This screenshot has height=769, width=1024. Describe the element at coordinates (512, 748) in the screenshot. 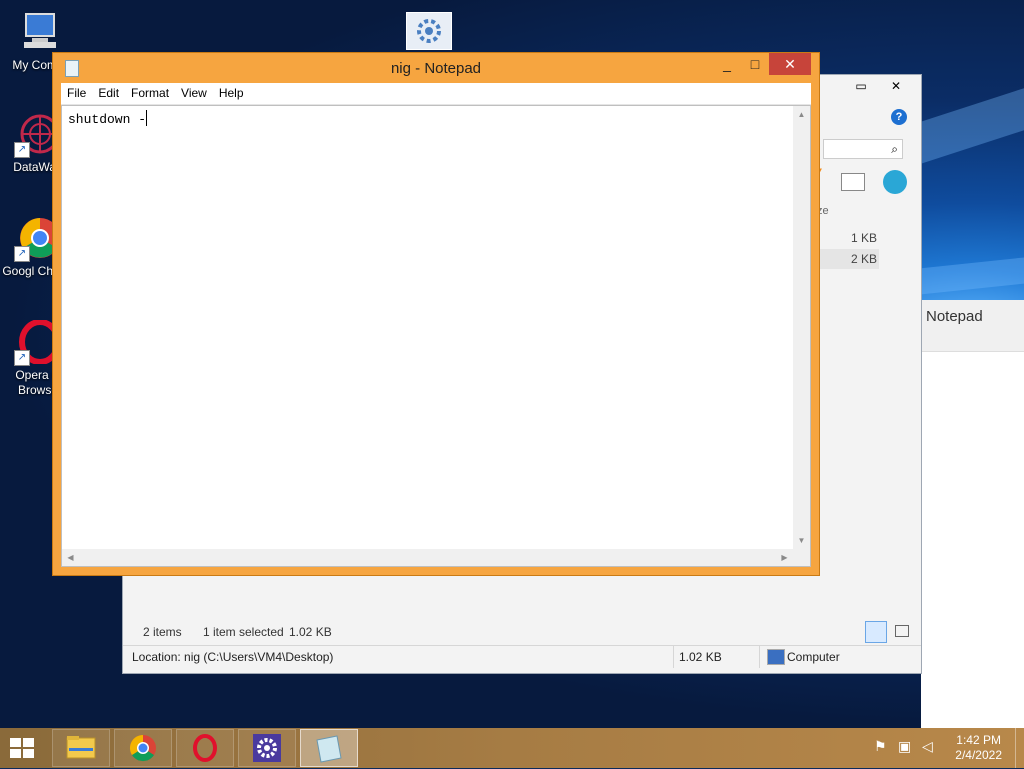

I see `taskbar: ⚑ ▣ ◁ 1:42 PM 2/4/2022` at that location.